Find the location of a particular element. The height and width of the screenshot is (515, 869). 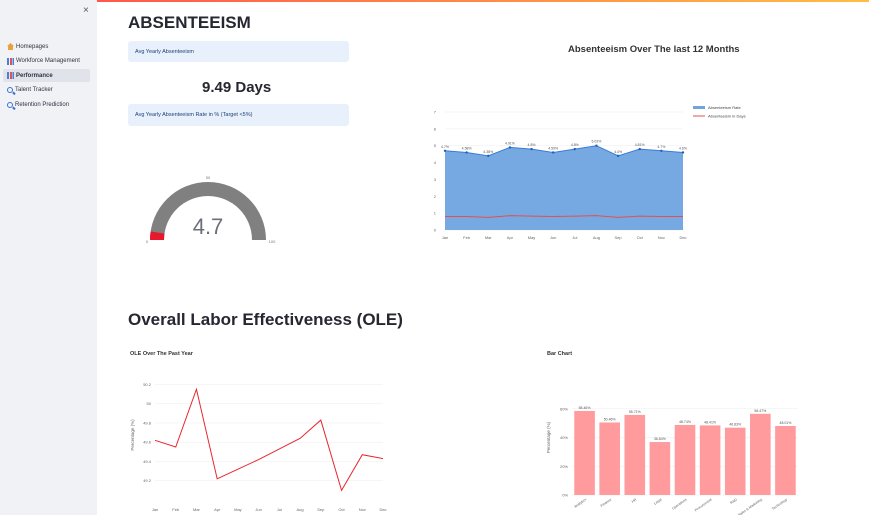

y-tick-label: 50 is located at coordinates (149, 403).